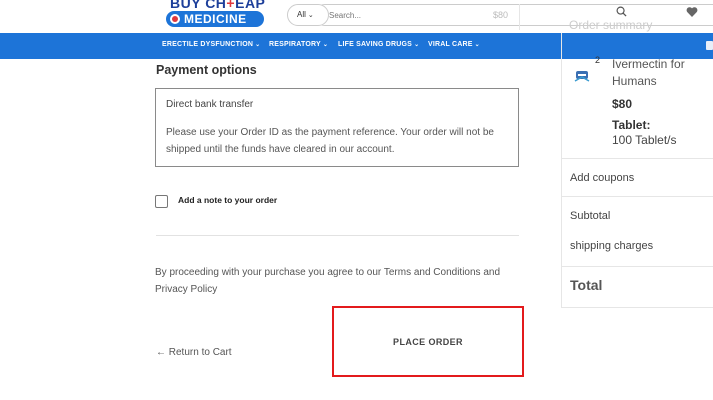 Image resolution: width=713 pixels, height=400 pixels. I want to click on product-name: Ivermectin for Humans, so click(648, 72).